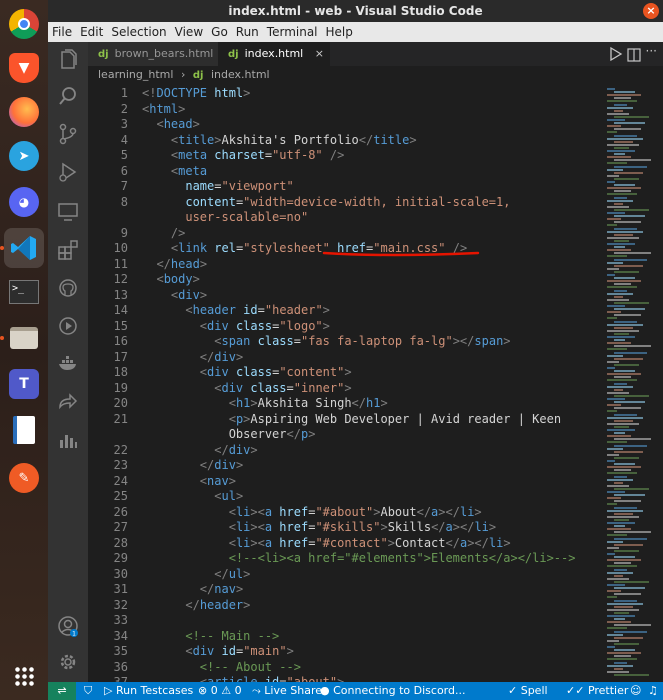  I want to click on terminal-launcher: >_, so click(24, 292).